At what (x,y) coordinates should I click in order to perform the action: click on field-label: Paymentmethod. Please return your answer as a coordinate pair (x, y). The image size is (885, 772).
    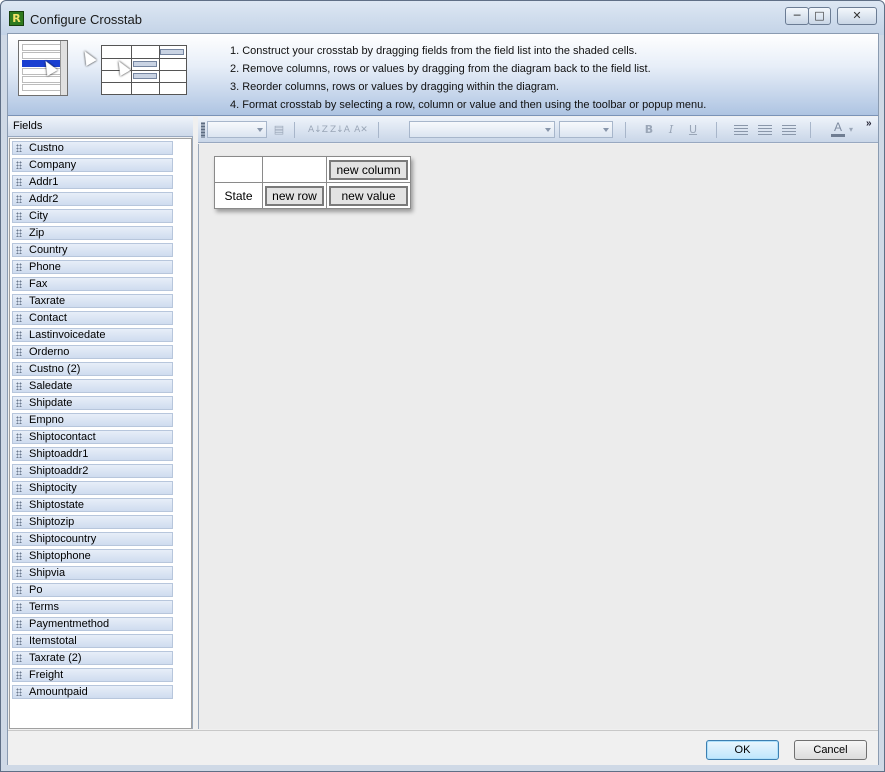
    Looking at the image, I should click on (69, 624).